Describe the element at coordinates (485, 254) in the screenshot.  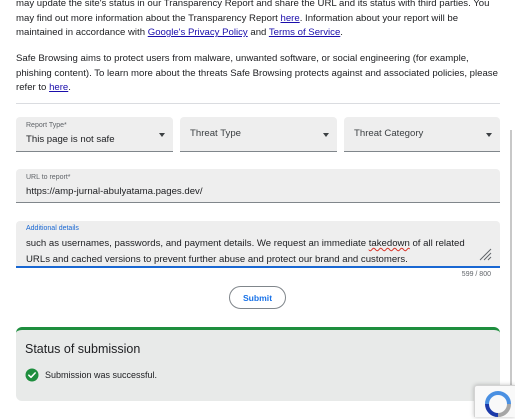
I see `resize-handle-icon` at that location.